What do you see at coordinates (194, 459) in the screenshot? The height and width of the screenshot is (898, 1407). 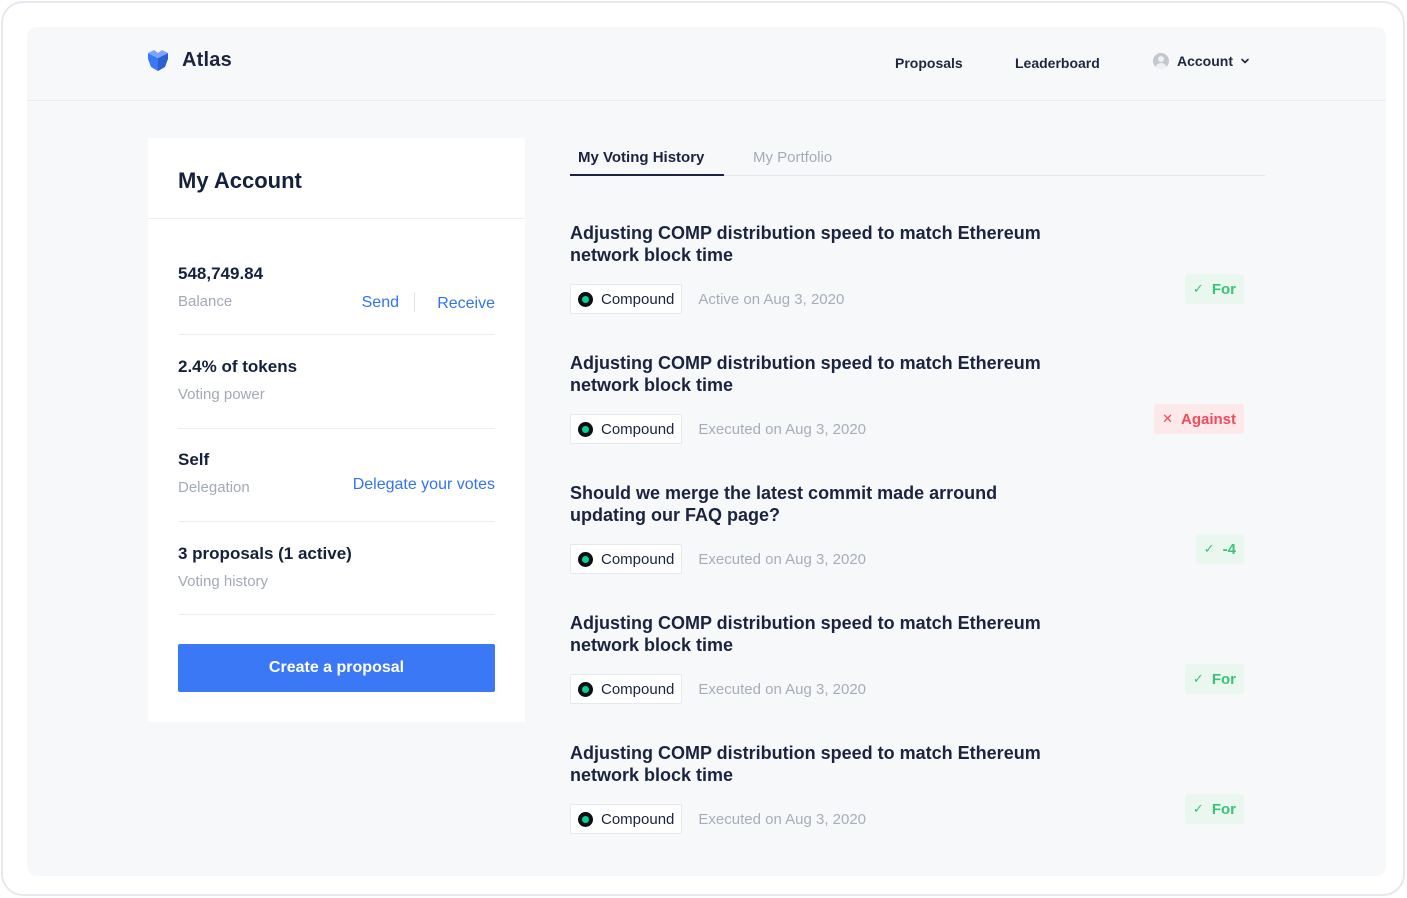 I see `delegation-value: Self` at bounding box center [194, 459].